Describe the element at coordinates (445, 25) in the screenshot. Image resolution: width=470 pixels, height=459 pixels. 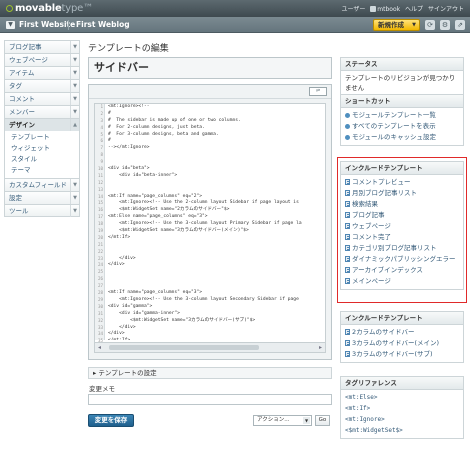
I see `settings-icon: ⚙` at that location.